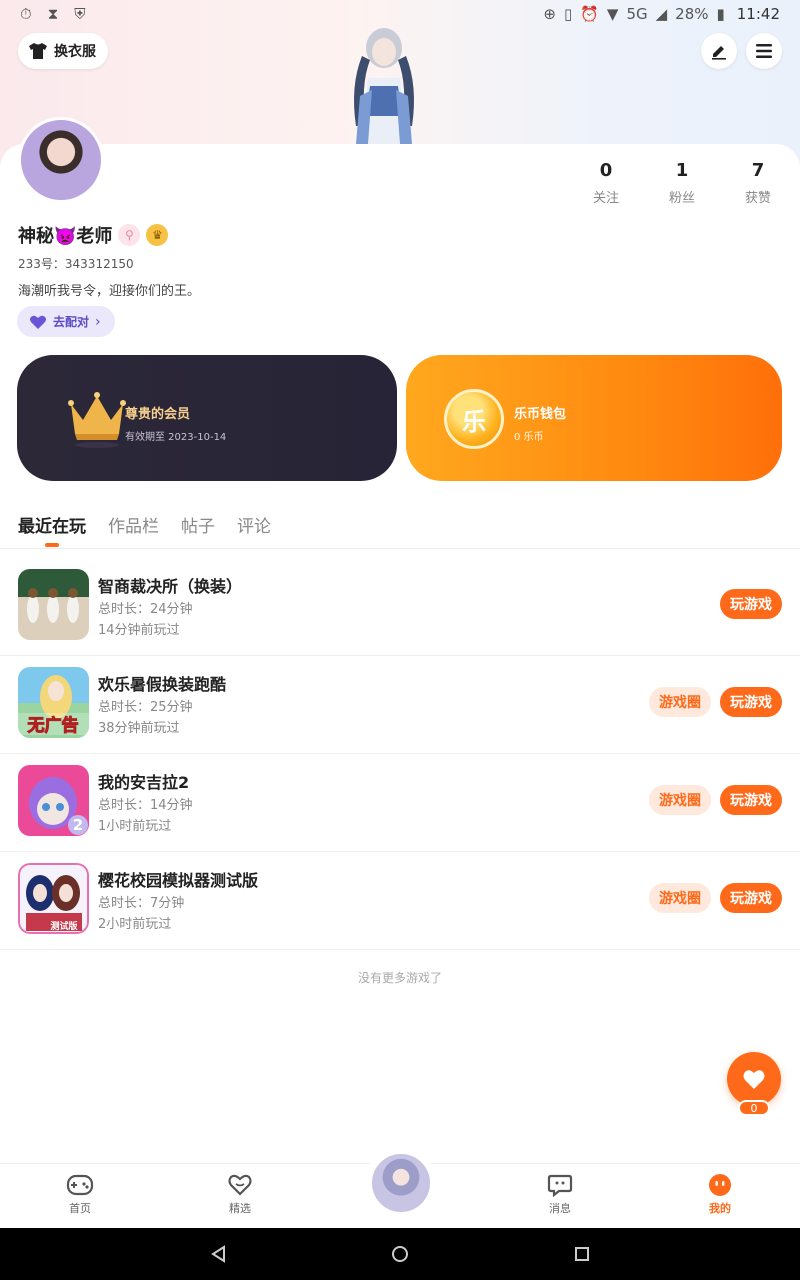  Describe the element at coordinates (568, 14) in the screenshot. I see `vibrate-icon: ▯` at that location.